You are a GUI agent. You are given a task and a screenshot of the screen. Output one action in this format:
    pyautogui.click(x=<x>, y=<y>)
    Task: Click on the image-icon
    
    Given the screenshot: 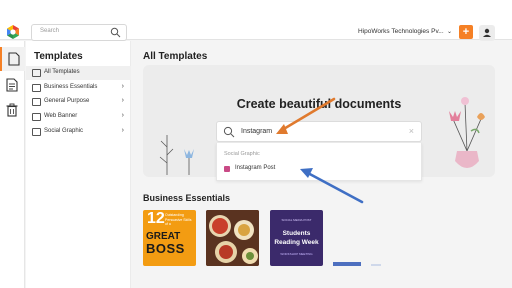 What is the action you would take?
    pyautogui.click(x=36, y=132)
    